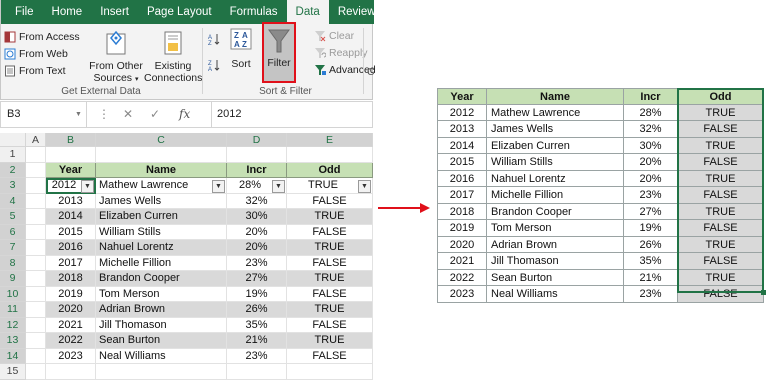  What do you see at coordinates (555, 294) in the screenshot?
I see `result-name-cell: Neal Williams` at bounding box center [555, 294].